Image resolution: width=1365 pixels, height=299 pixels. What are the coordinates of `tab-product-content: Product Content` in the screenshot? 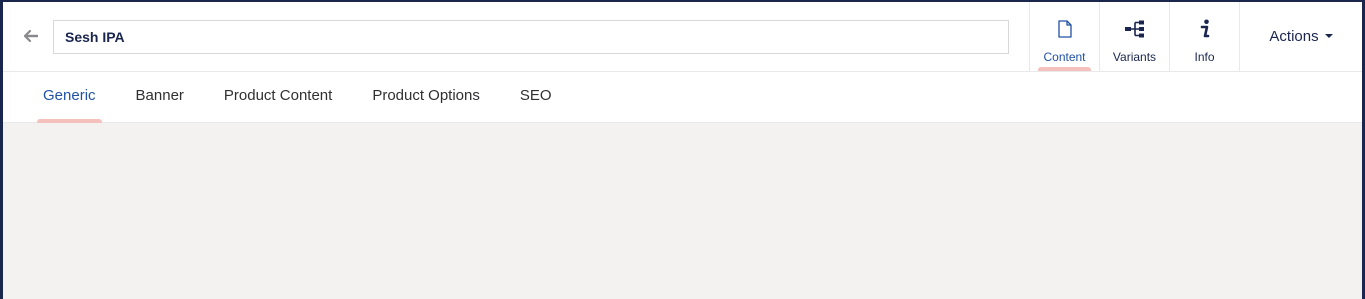 It's located at (278, 97).